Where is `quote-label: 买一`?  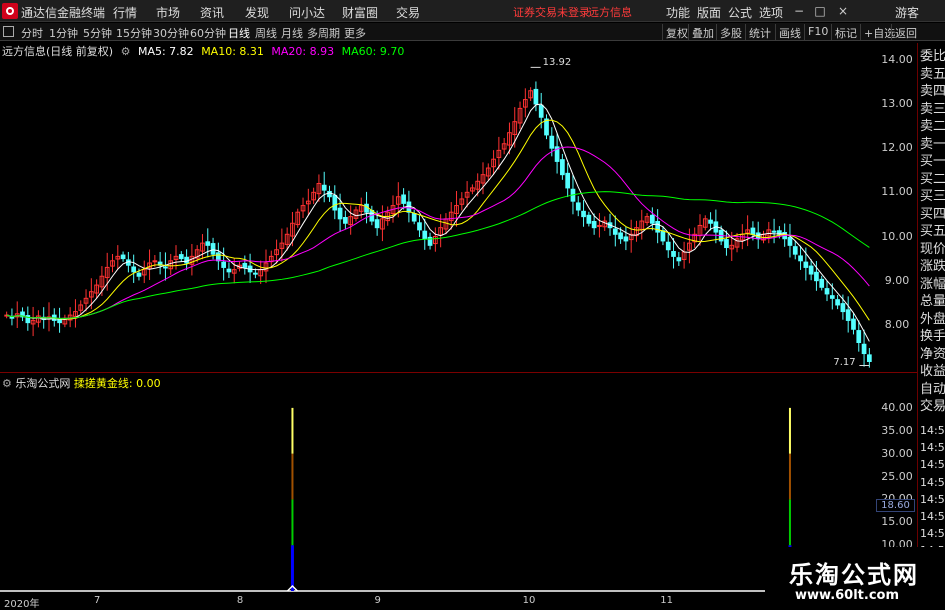 quote-label: 买一 is located at coordinates (932, 161).